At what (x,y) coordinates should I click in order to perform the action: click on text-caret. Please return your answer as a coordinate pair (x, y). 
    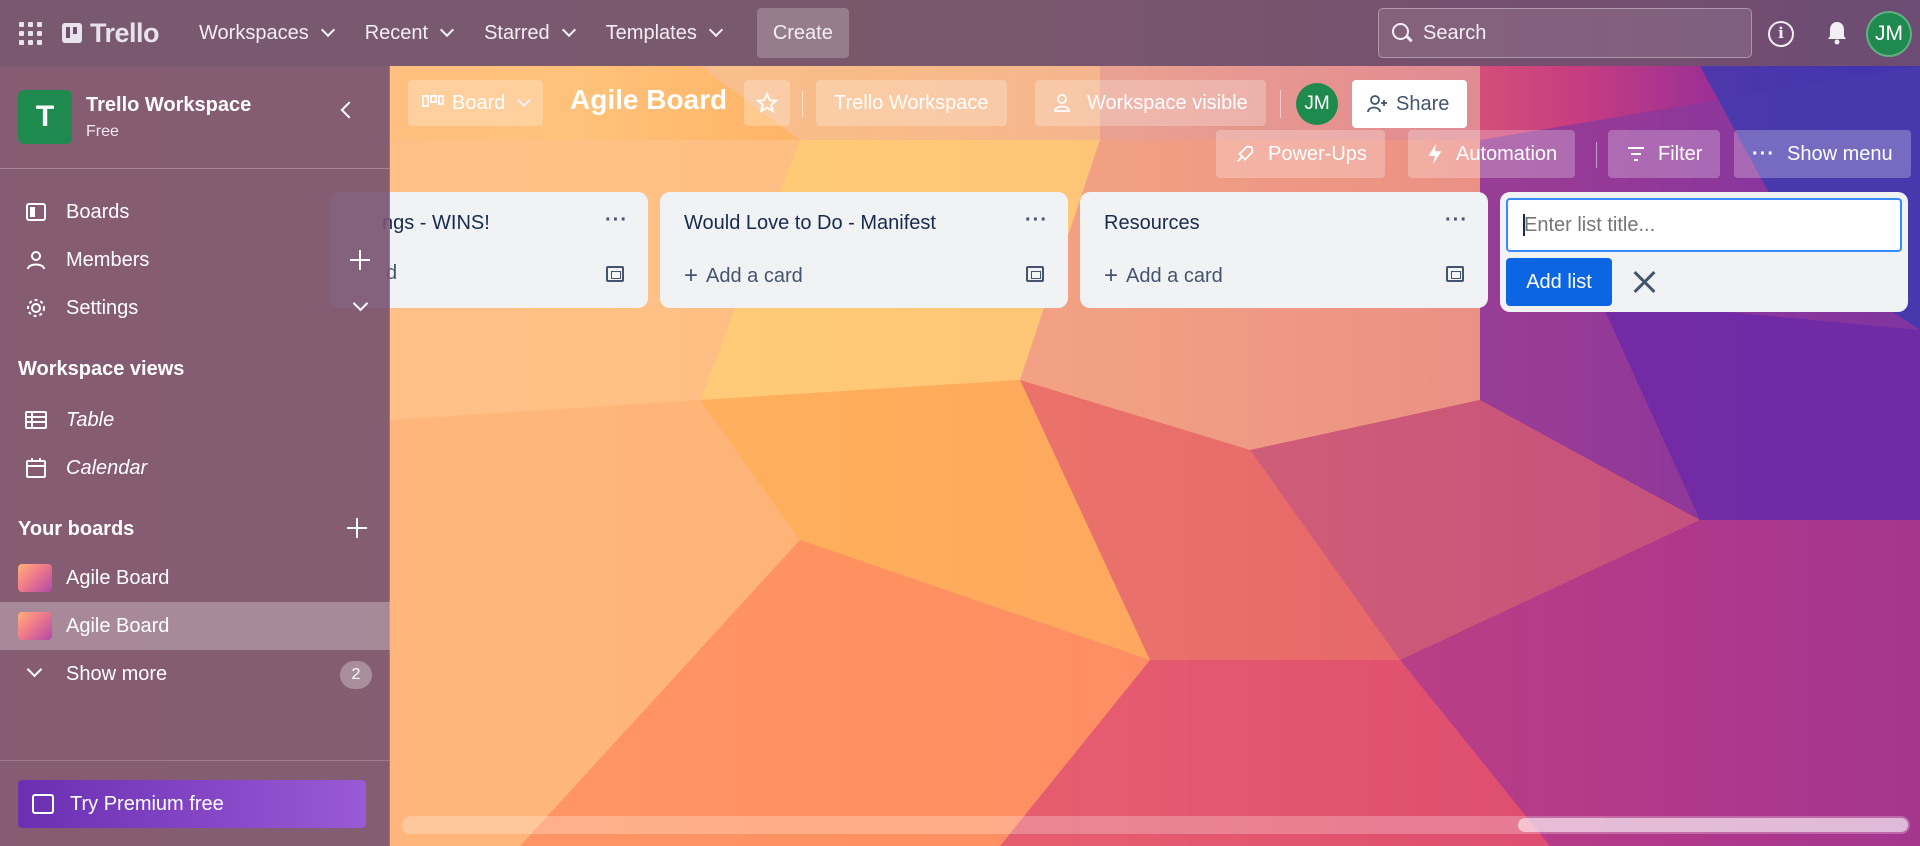
    Looking at the image, I should click on (1524, 225).